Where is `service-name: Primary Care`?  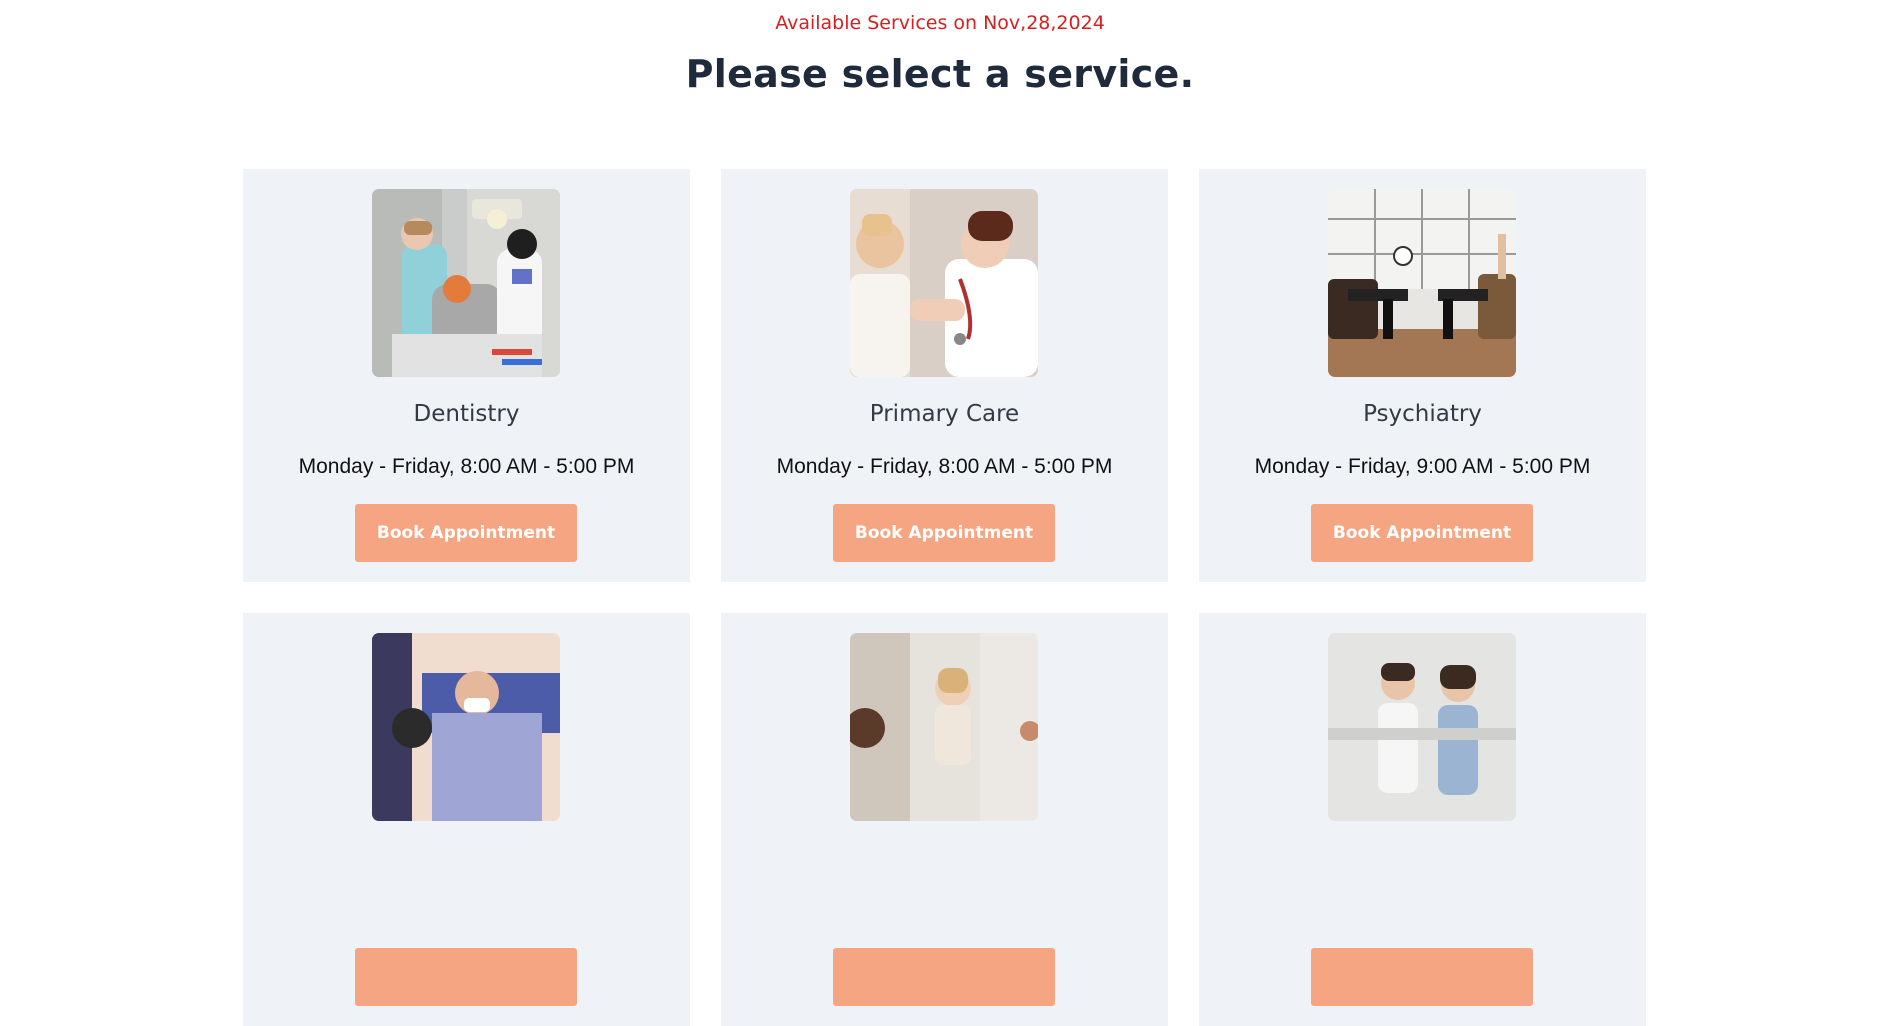
service-name: Primary Care is located at coordinates (944, 414).